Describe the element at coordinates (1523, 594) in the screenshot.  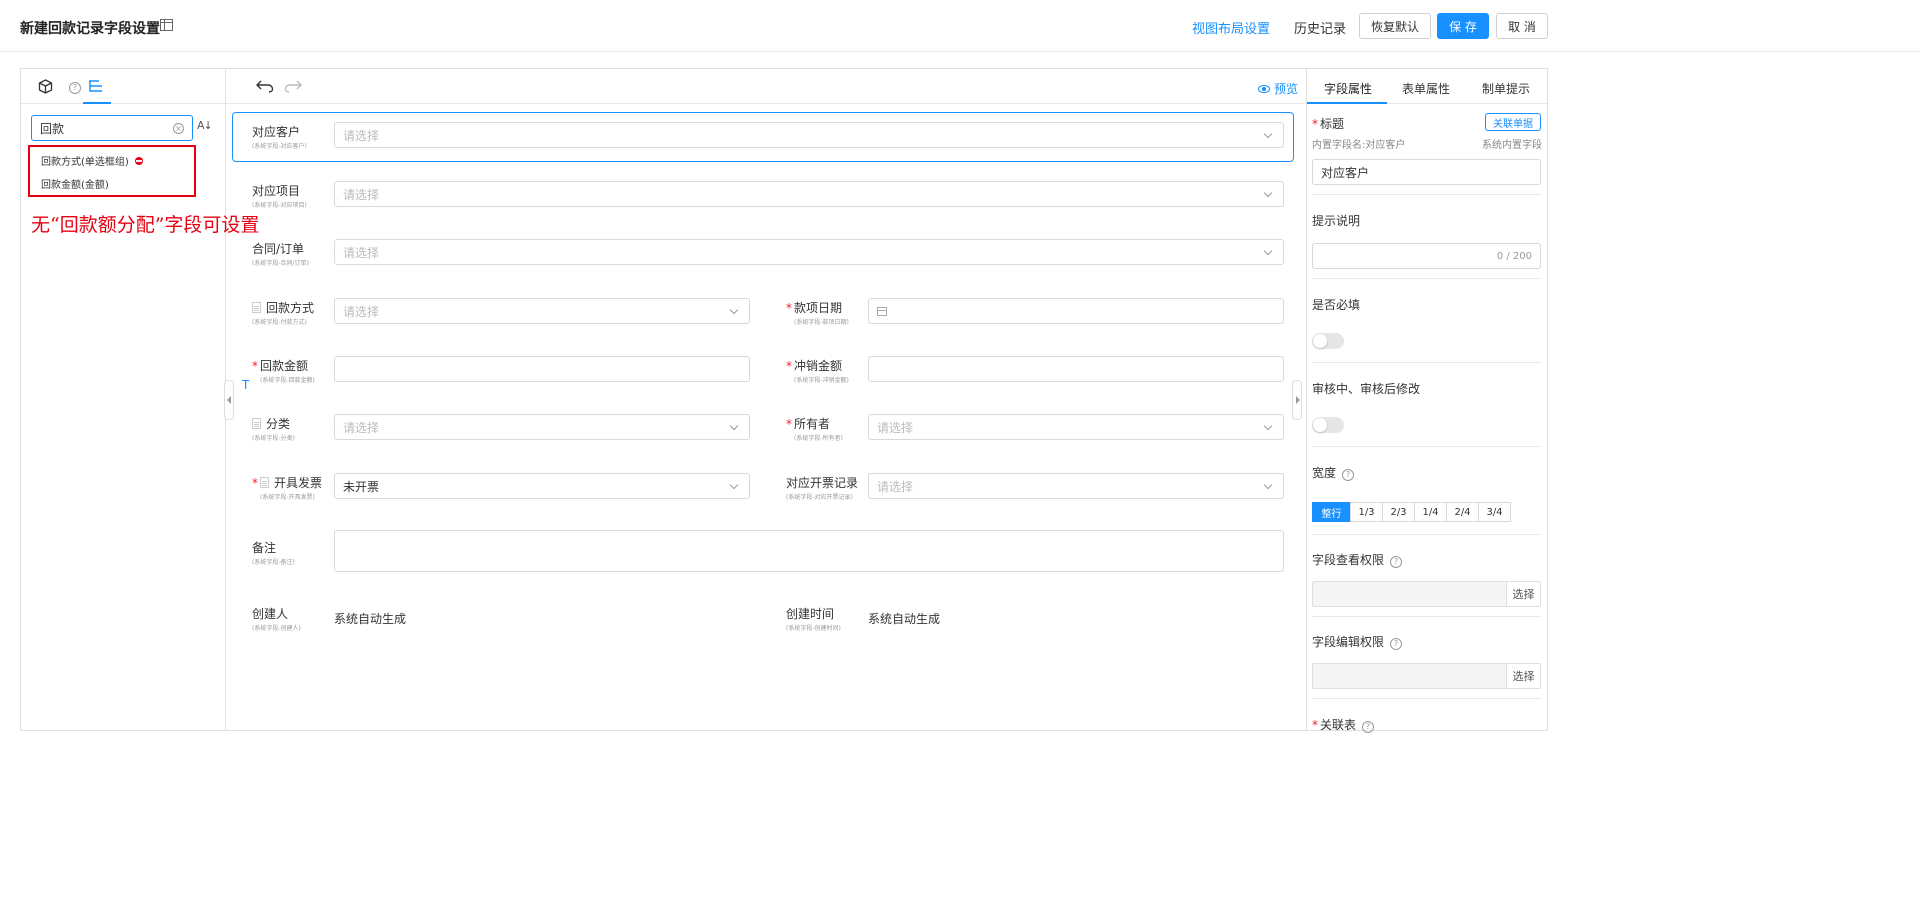
I see `view-permission-select-button: 选择` at that location.